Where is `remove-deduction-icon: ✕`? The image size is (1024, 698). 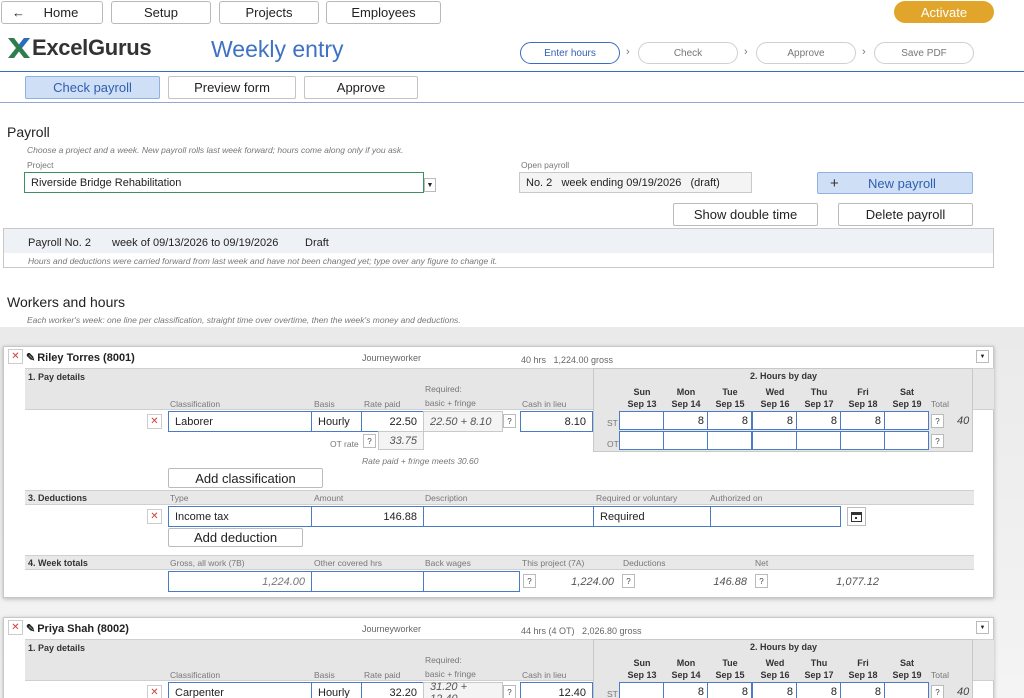 remove-deduction-icon: ✕ is located at coordinates (154, 516).